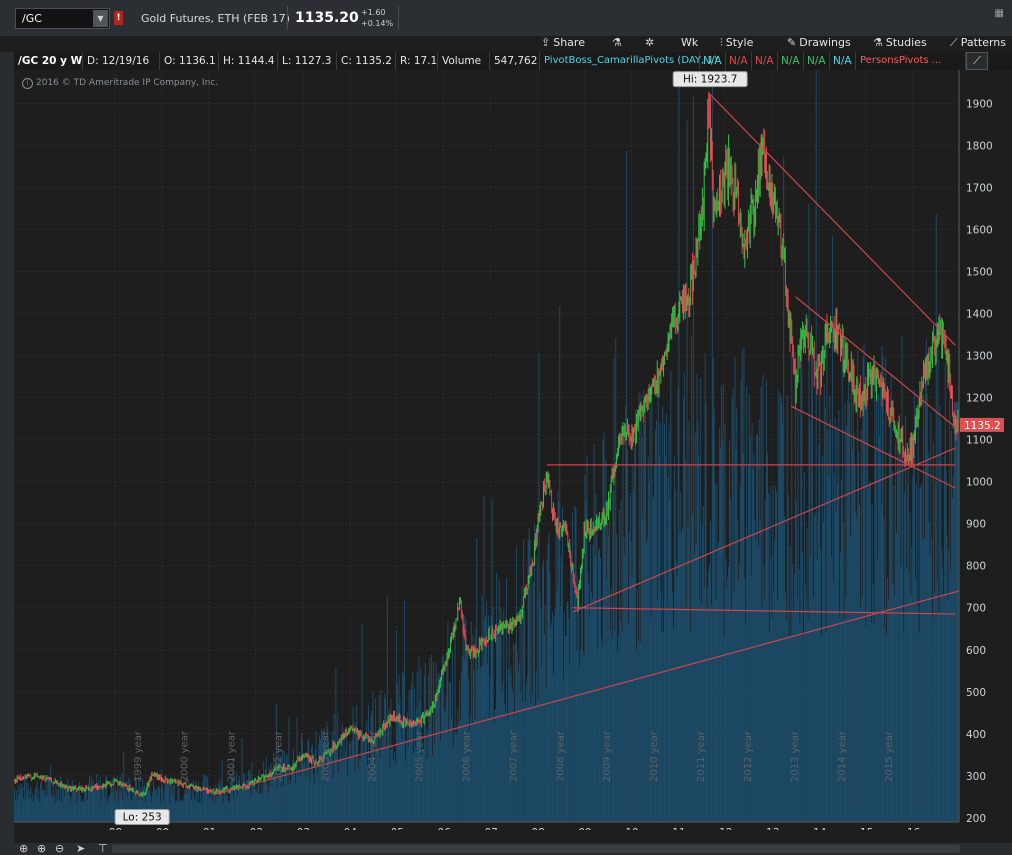  I want to click on time-tick-label: 02, so click(256, 828).